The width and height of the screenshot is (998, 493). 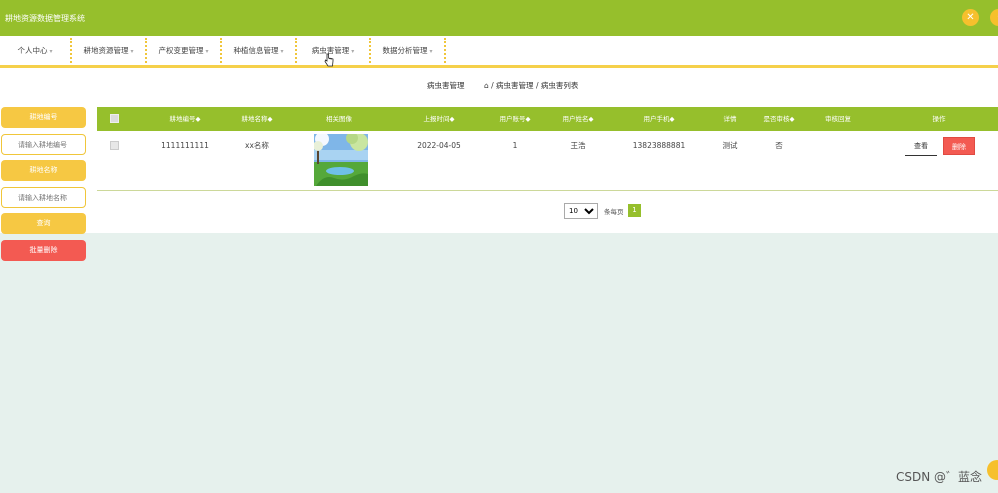 What do you see at coordinates (499, 18) in the screenshot?
I see `top-header: 耕地资源数据管理系统 ✕ ·` at bounding box center [499, 18].